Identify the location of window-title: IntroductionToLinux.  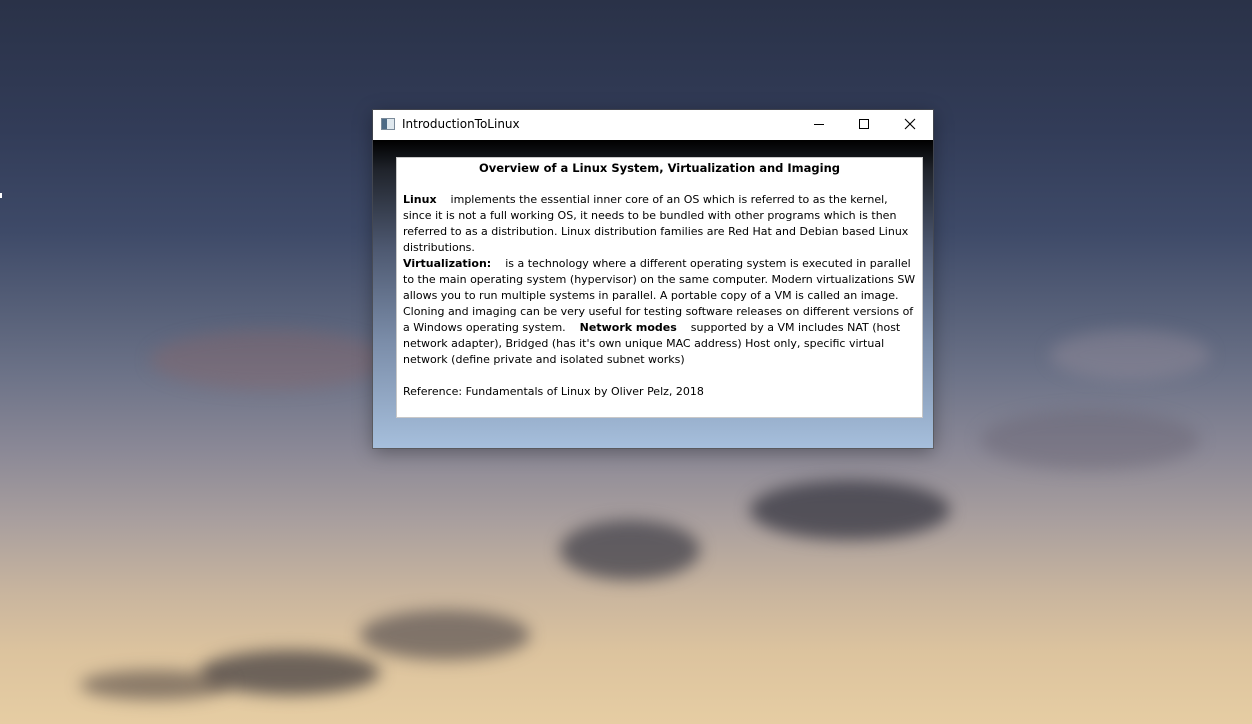
(461, 124).